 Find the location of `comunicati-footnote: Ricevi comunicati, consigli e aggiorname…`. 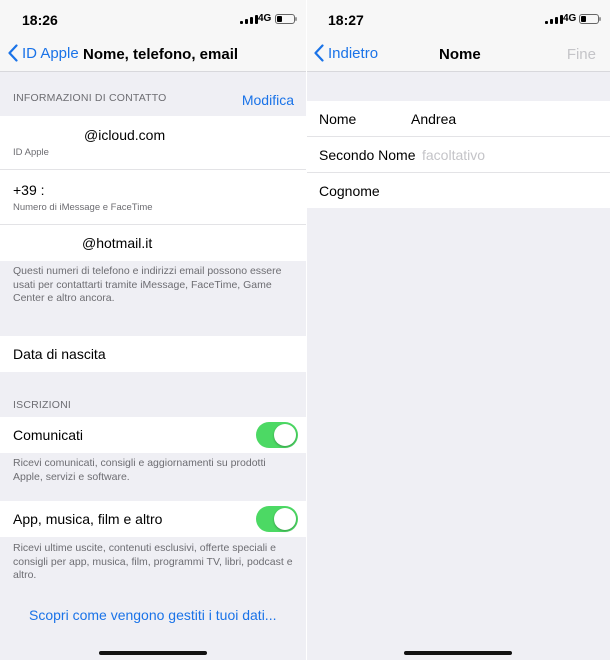

comunicati-footnote: Ricevi comunicati, consigli e aggiorname… is located at coordinates (139, 470).